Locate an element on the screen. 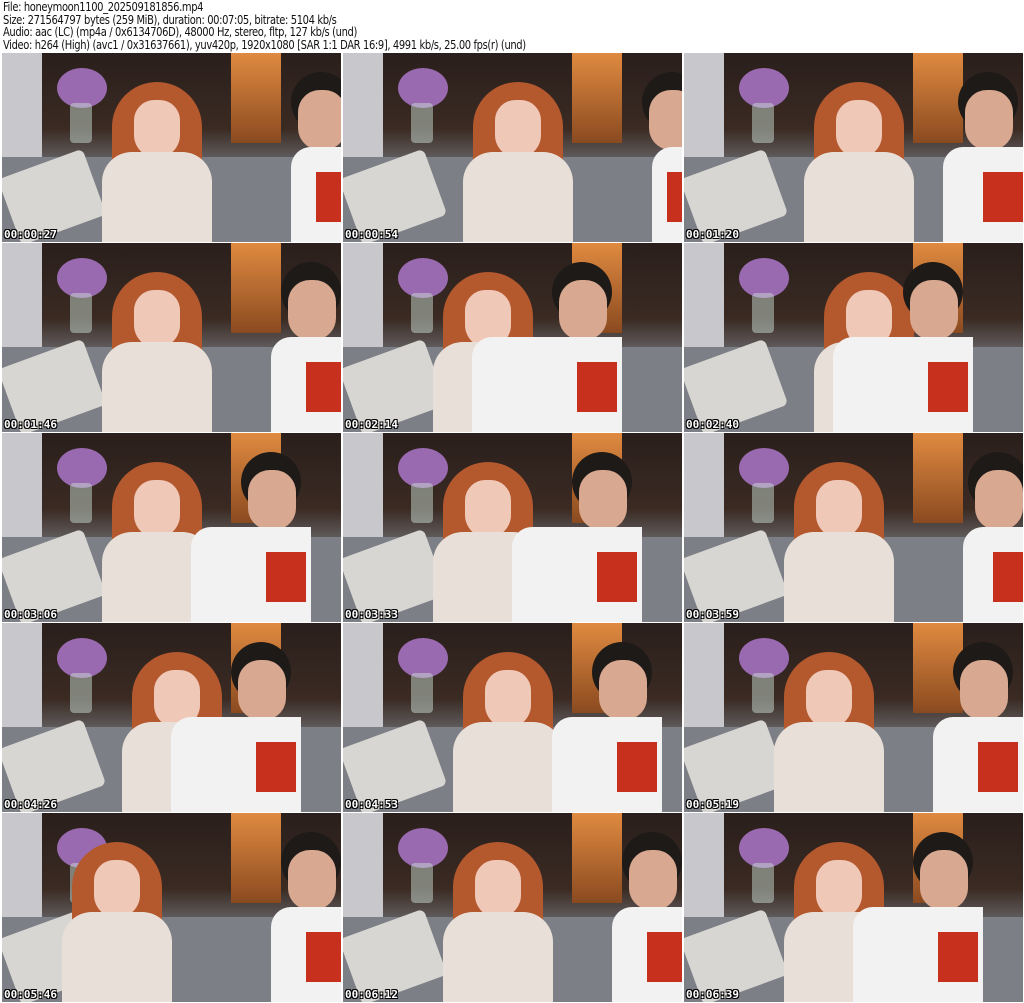 Image resolution: width=1024 pixels, height=1003 pixels. video-thumbnail: 00:03:59 is located at coordinates (853, 527).